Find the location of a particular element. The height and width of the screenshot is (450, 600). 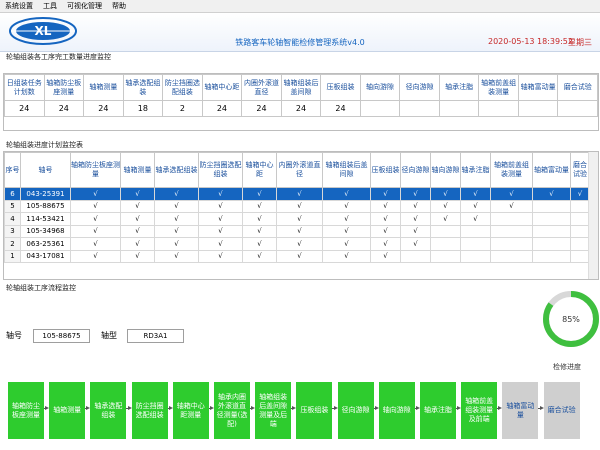

menu-help: 帮助 is located at coordinates (119, 6).